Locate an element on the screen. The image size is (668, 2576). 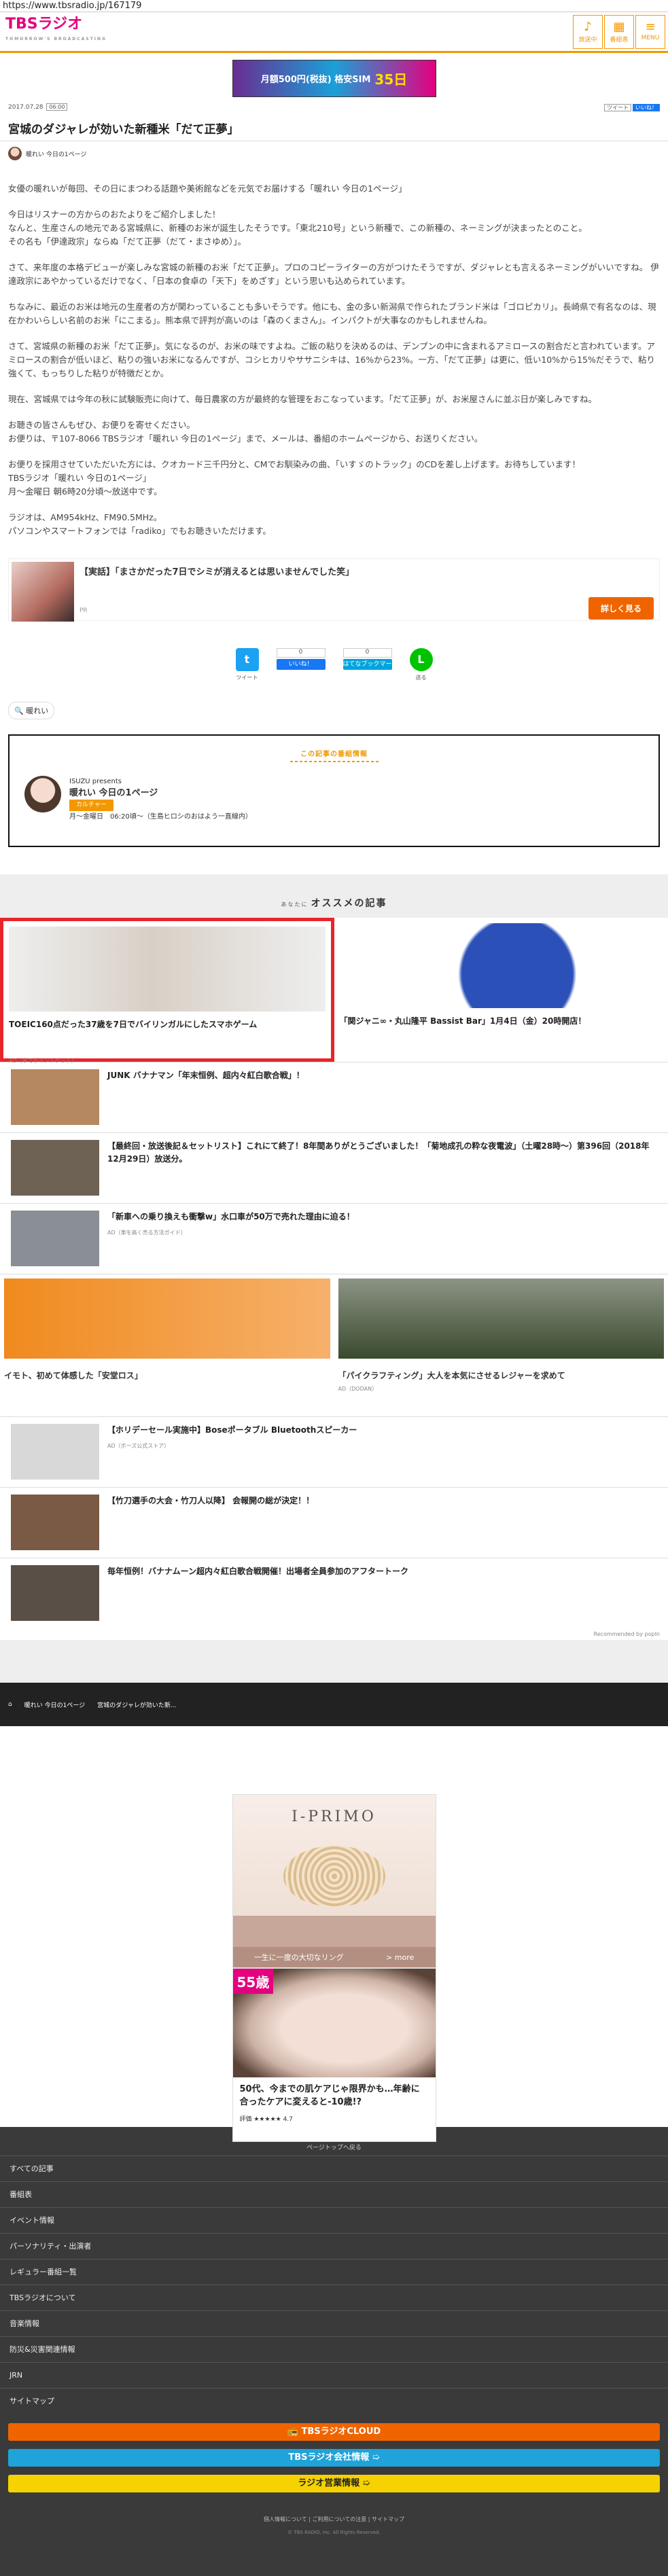
byline-label: 暖れい 今日の1ページ is located at coordinates (56, 153).